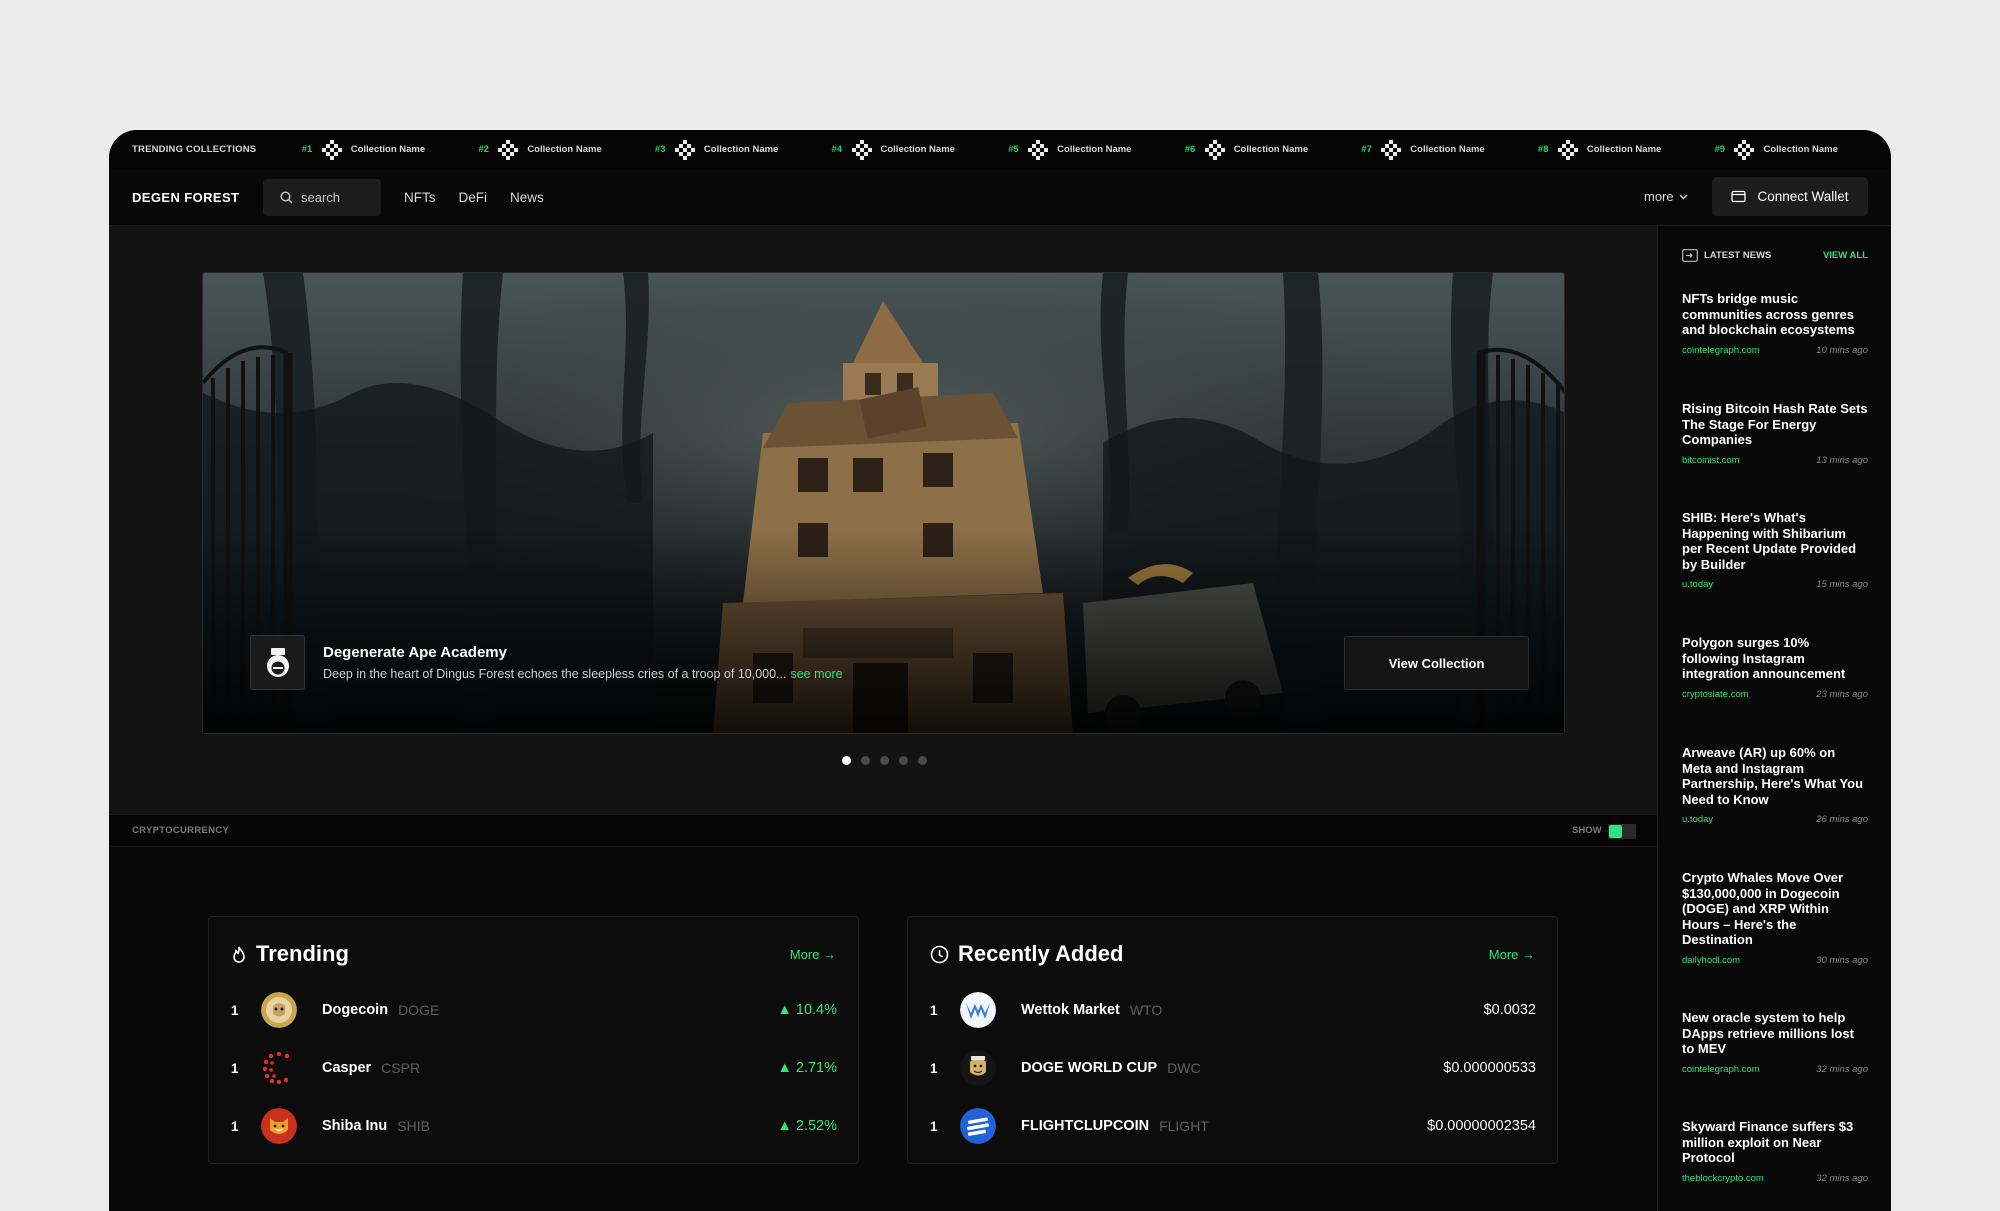 The height and width of the screenshot is (1211, 2000). I want to click on show-label: SHOW, so click(1587, 830).